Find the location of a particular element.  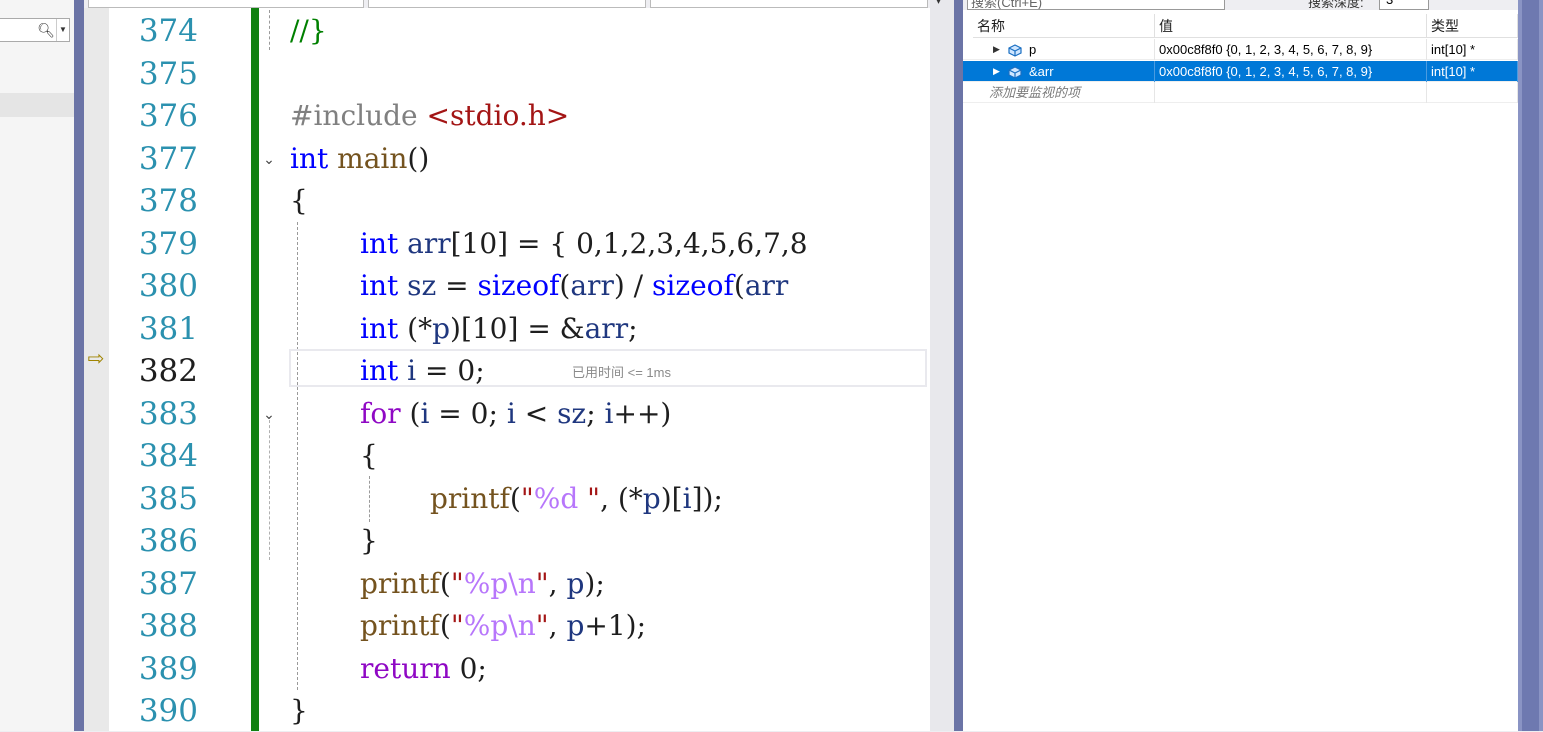

search-depth-value: 3 is located at coordinates (1389, 3).